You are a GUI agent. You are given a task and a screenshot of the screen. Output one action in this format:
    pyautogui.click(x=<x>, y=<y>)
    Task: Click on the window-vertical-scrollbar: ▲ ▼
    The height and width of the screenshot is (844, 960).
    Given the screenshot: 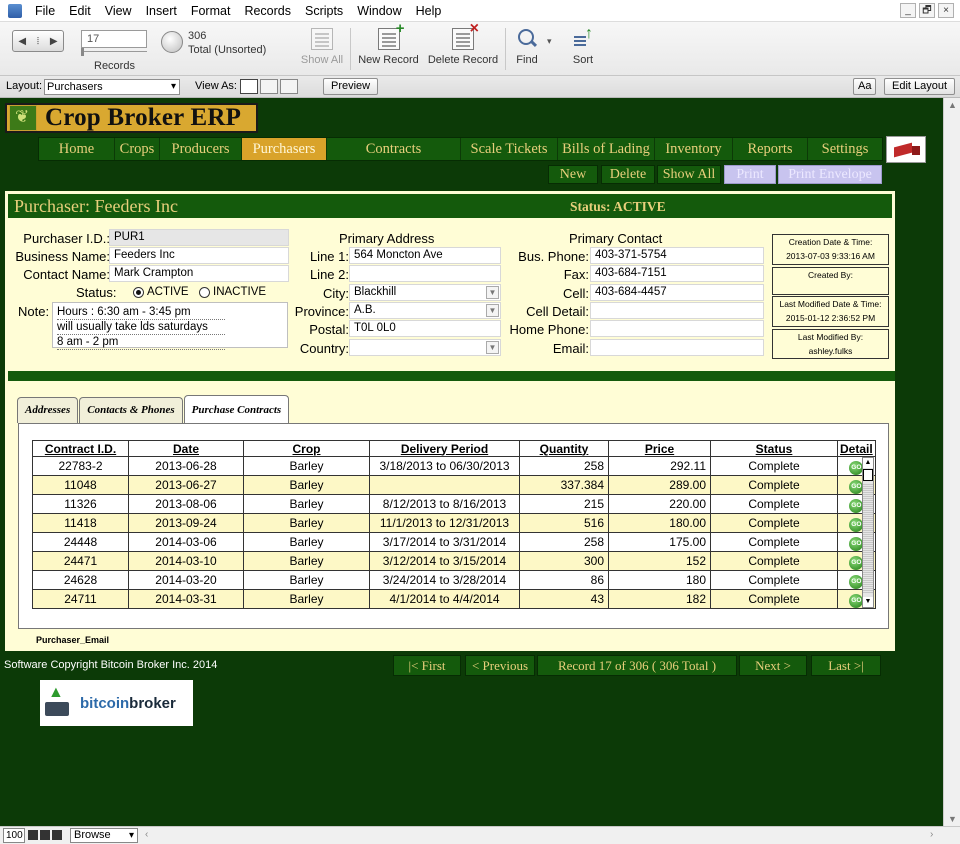 What is the action you would take?
    pyautogui.click(x=951, y=462)
    